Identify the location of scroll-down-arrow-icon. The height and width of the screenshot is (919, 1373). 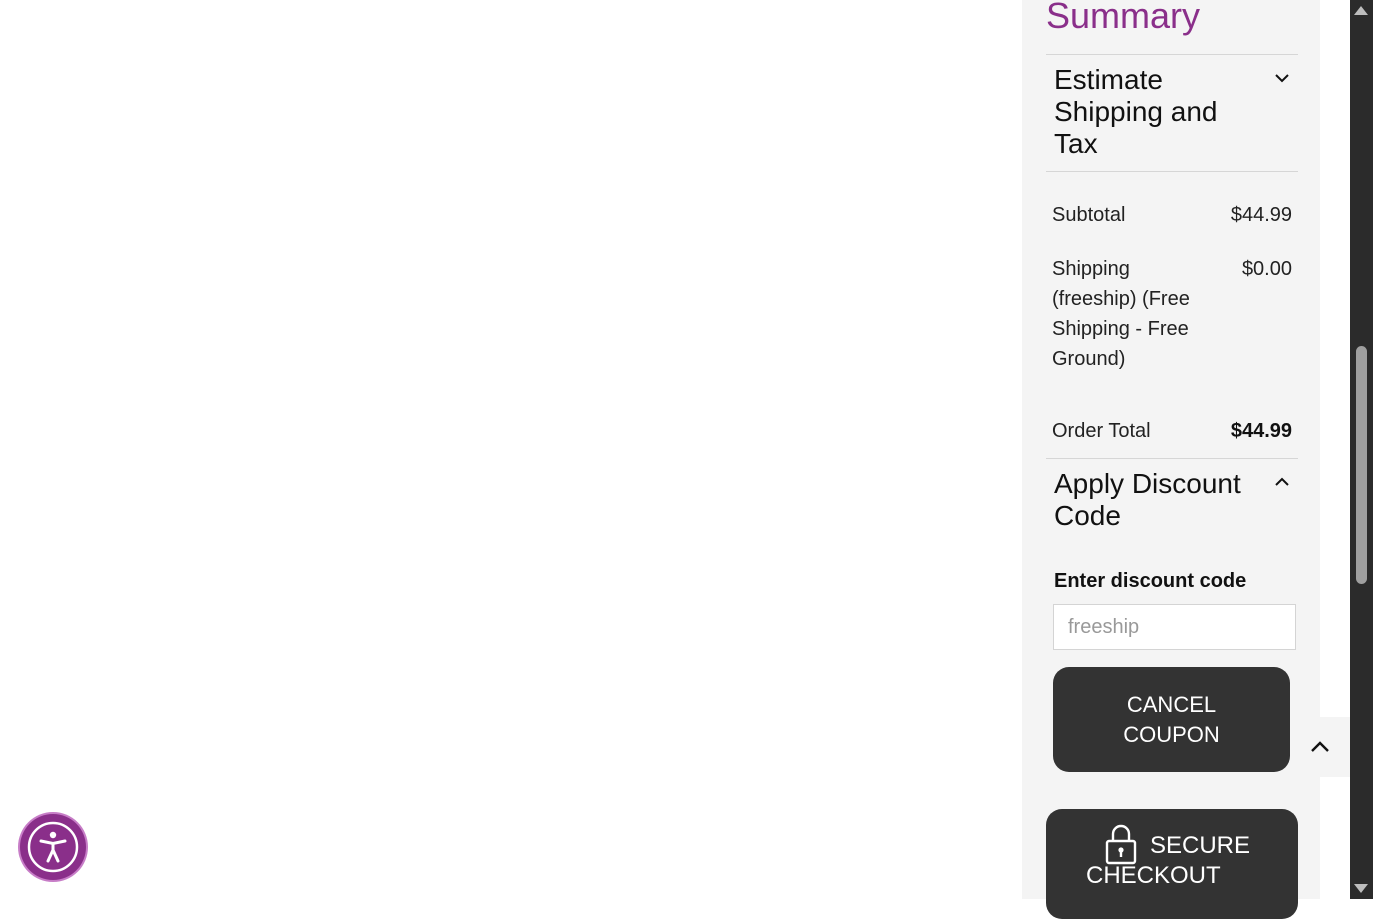
(1361, 888).